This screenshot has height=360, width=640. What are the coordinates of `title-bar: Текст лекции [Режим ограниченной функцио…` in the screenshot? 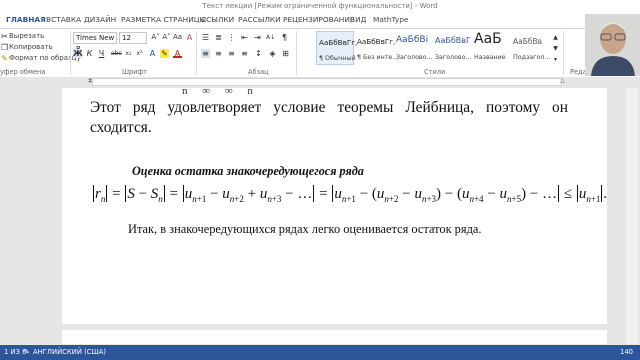 It's located at (320, 6).